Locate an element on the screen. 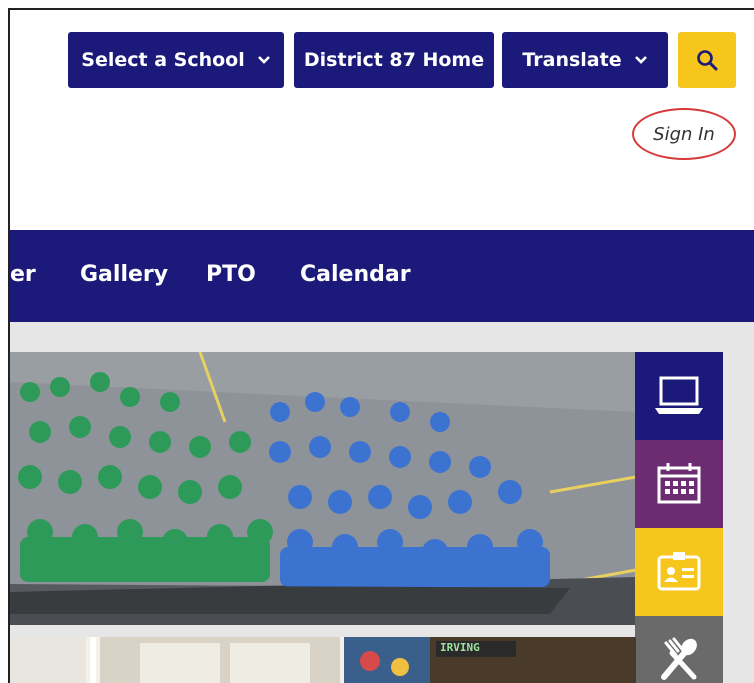  search-button is located at coordinates (707, 60).